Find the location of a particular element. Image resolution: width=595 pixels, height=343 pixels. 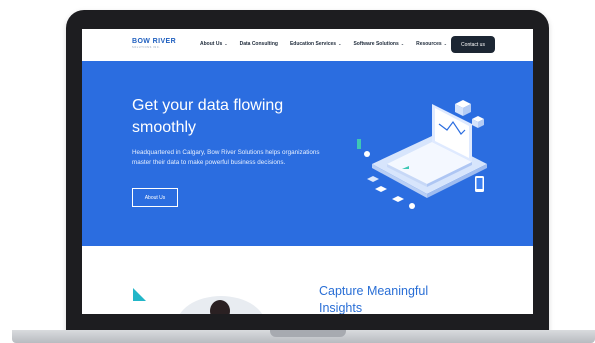

menu-item-software-solutions: Software Solutions ⌄ is located at coordinates (378, 44).